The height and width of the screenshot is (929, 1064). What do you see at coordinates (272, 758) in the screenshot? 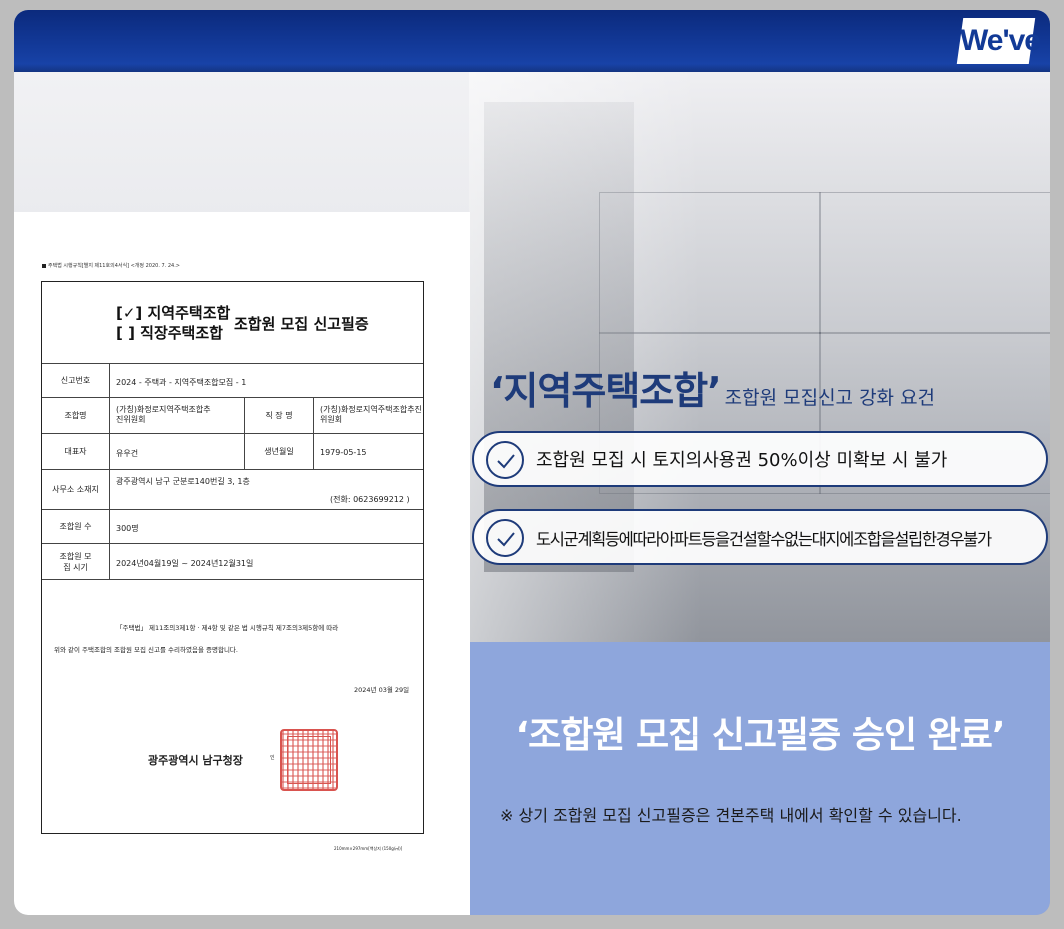
I see `seal-mark-text: 인` at bounding box center [272, 758].